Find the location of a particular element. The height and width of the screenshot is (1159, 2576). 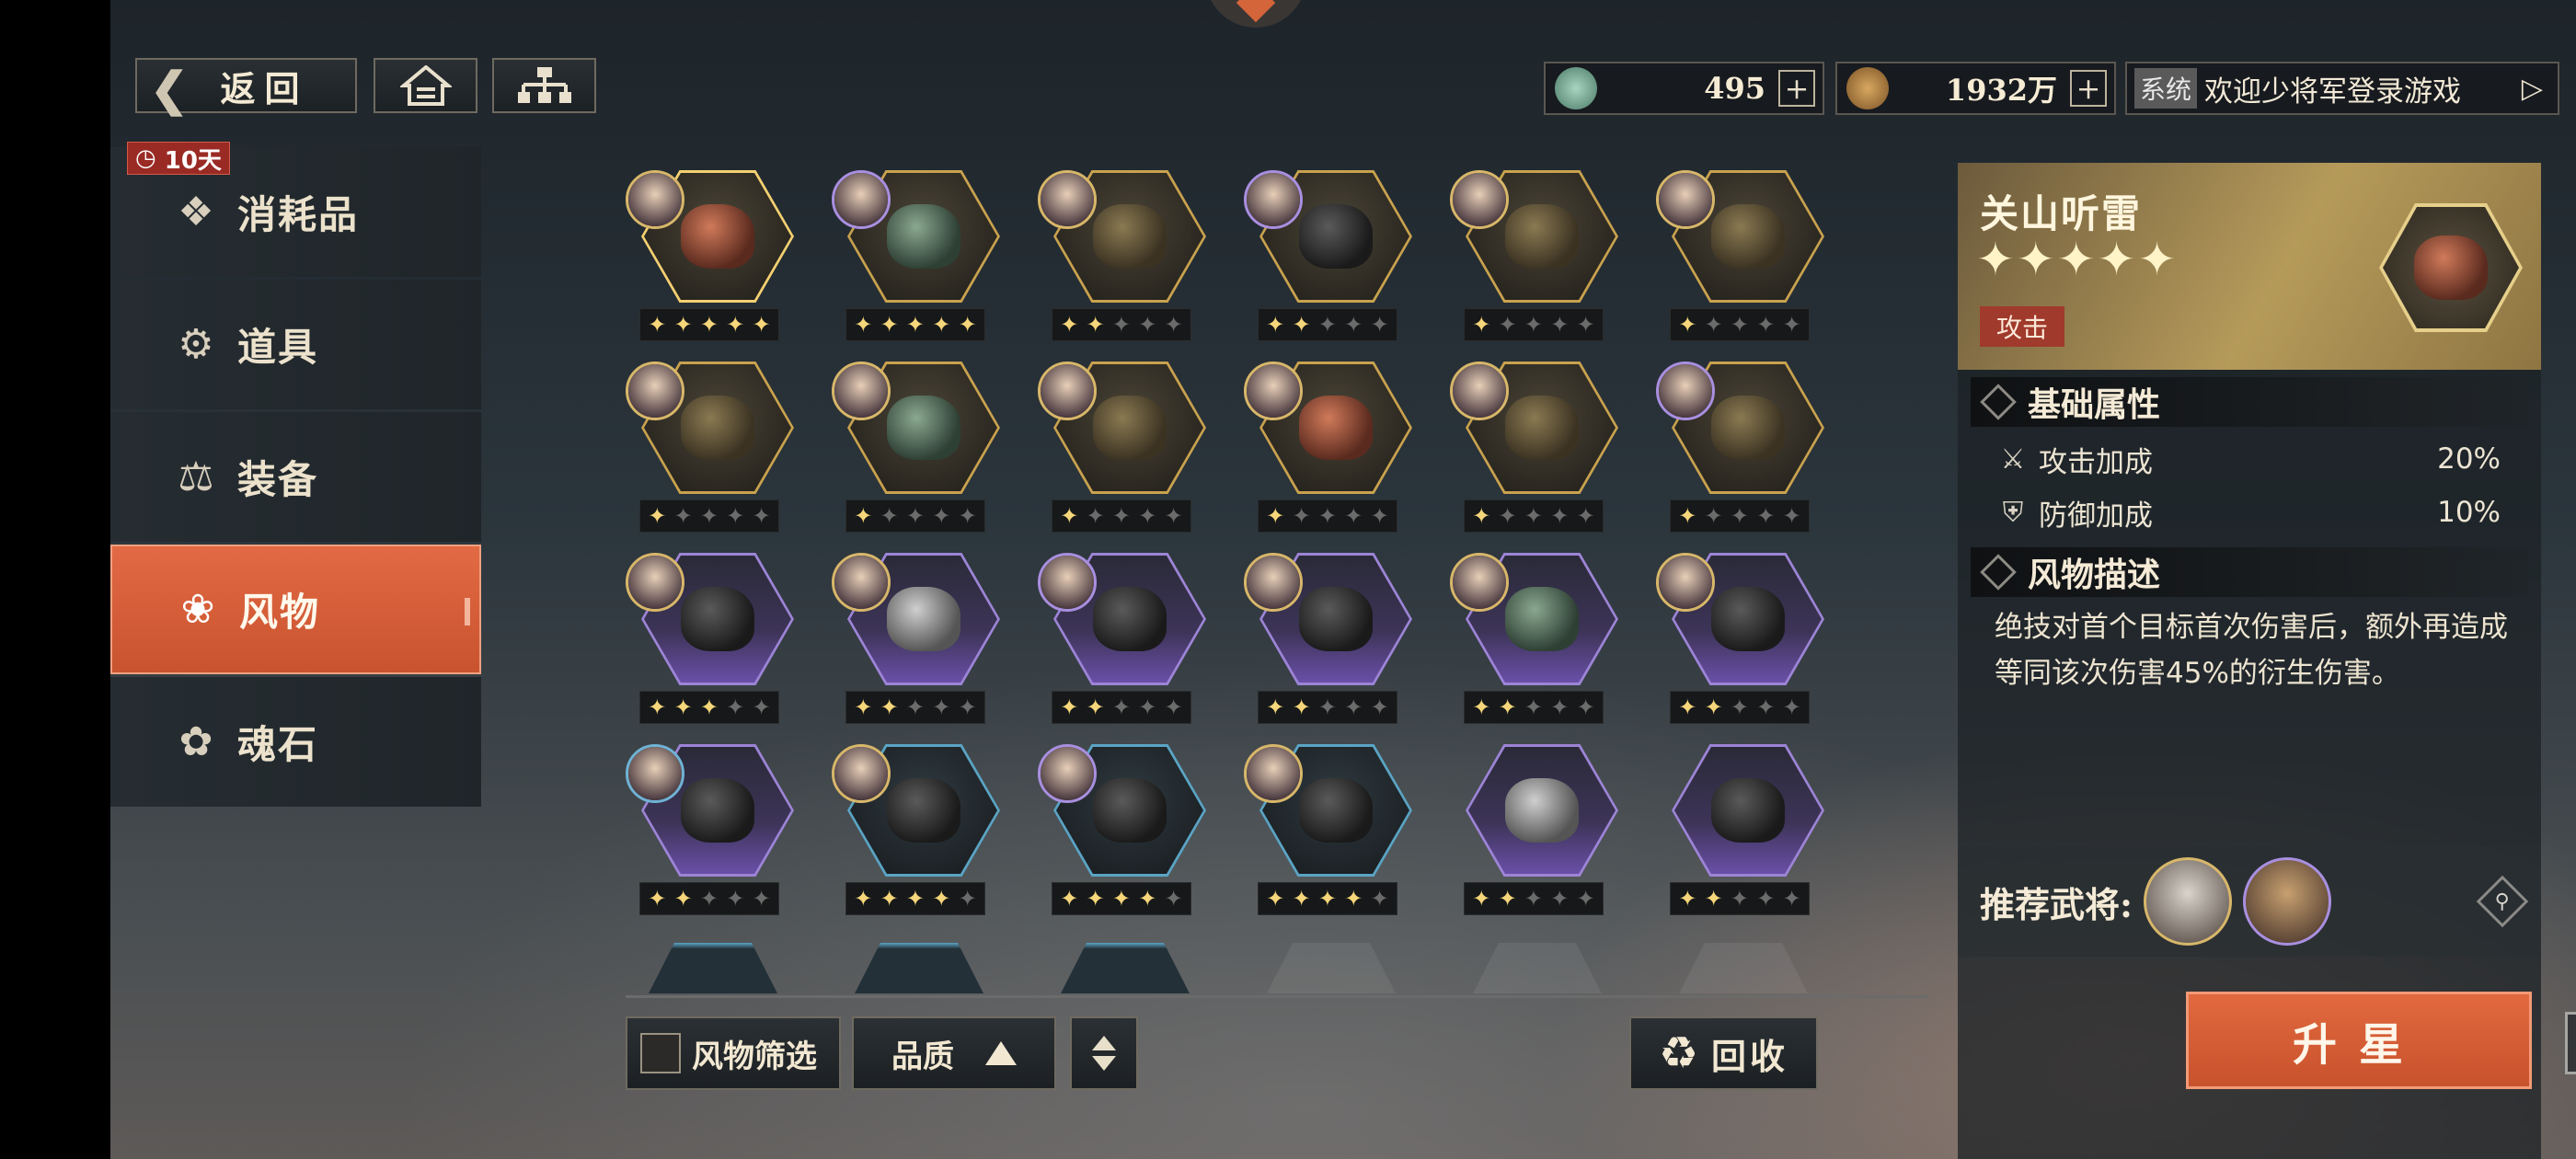

quality-sort-button: 品质 is located at coordinates (954, 1053).